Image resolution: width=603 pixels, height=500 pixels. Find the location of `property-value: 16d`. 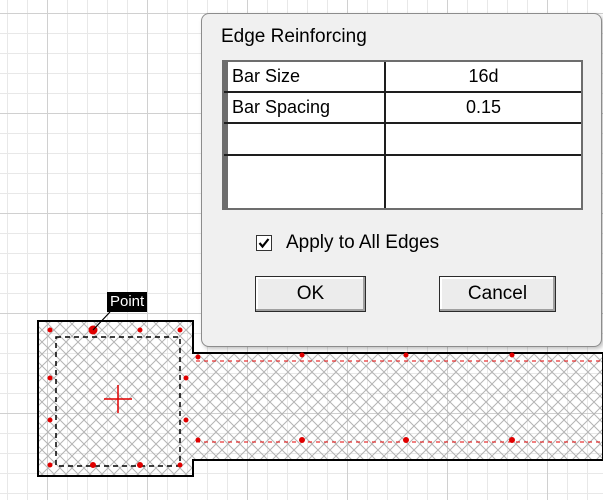

property-value: 16d is located at coordinates (483, 76).